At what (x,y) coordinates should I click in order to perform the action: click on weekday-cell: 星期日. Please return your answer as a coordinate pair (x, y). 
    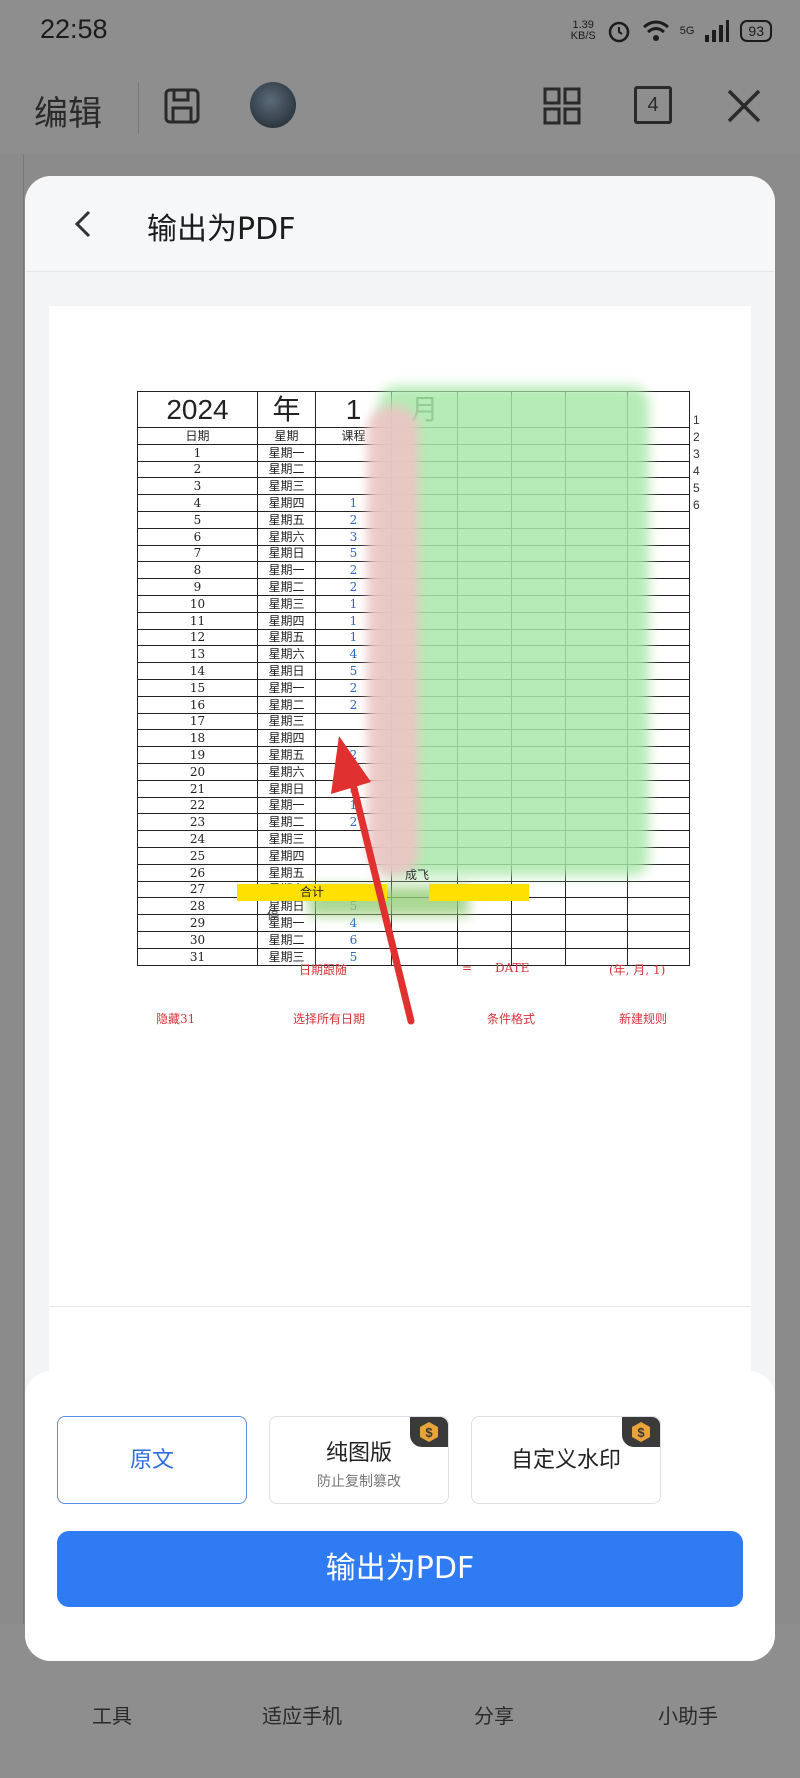
    Looking at the image, I should click on (286, 553).